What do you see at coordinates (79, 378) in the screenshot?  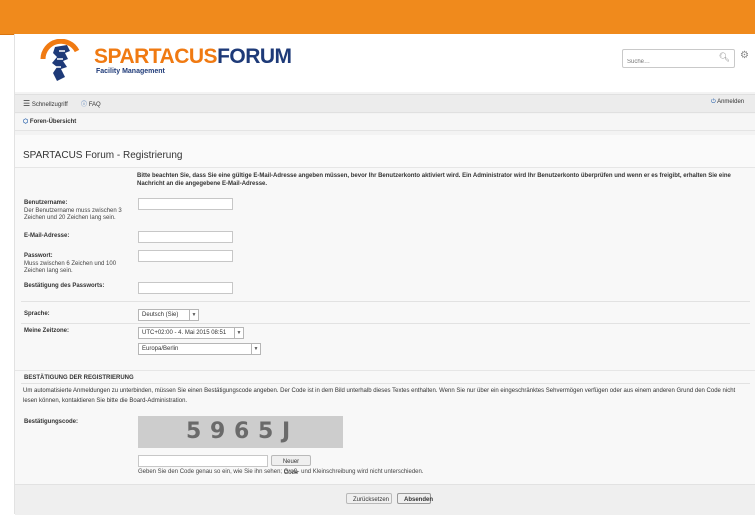 I see `captcha-section-title: BESTÄTIGUNG DER REGISTRIERUNG` at bounding box center [79, 378].